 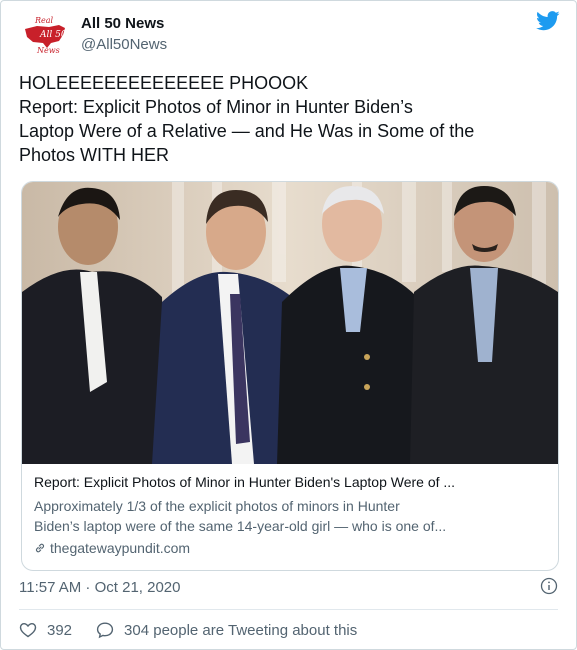 I want to click on tweet-header: Real All 50 News All 50 News @All50News, so click(x=289, y=34).